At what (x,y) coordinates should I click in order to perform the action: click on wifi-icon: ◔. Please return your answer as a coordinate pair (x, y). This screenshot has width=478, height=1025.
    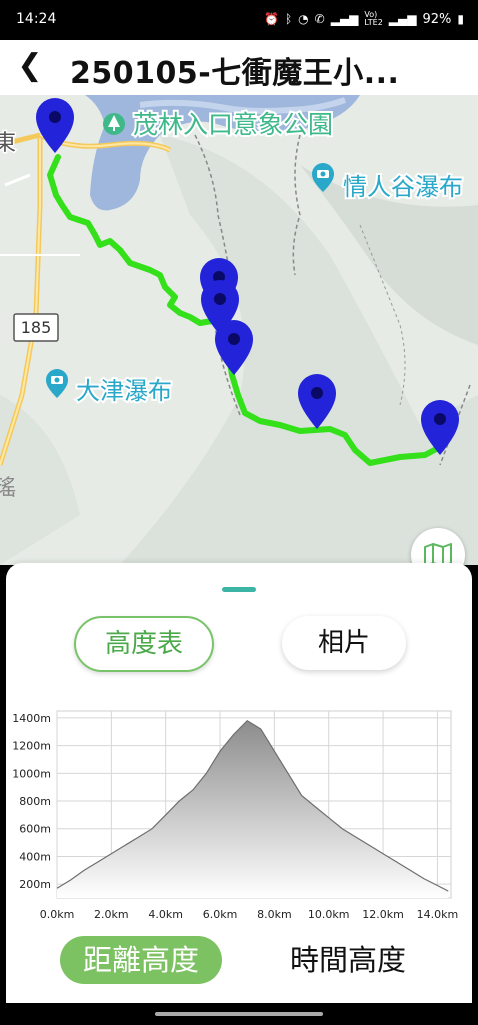
    Looking at the image, I should click on (303, 19).